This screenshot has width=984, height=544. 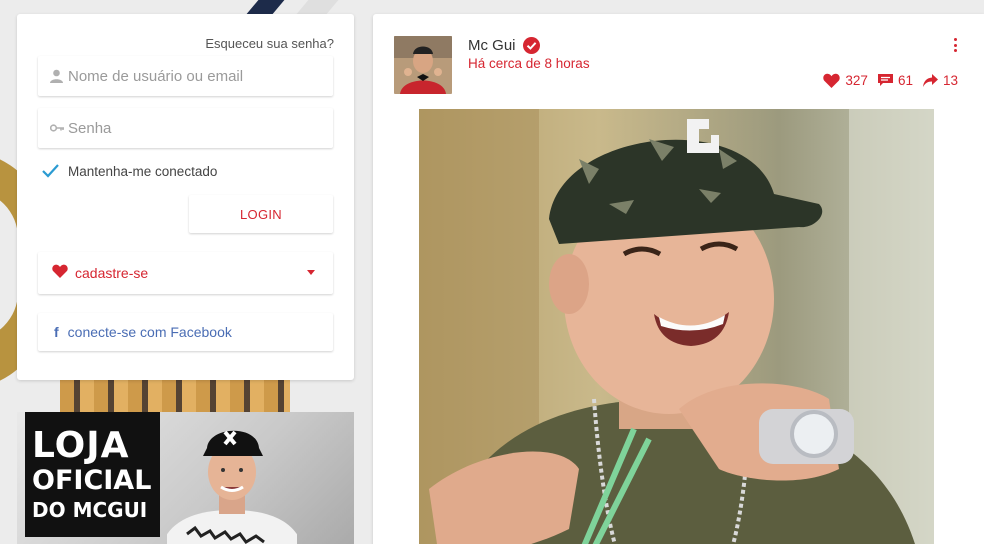 What do you see at coordinates (50, 171) in the screenshot?
I see `remember-checkbox` at bounding box center [50, 171].